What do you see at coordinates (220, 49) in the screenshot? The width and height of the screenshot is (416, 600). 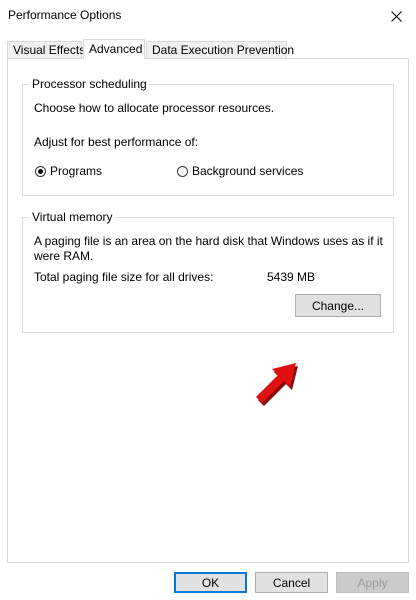 I see `tab-data-execution-prevention: Data Execution Prevention` at bounding box center [220, 49].